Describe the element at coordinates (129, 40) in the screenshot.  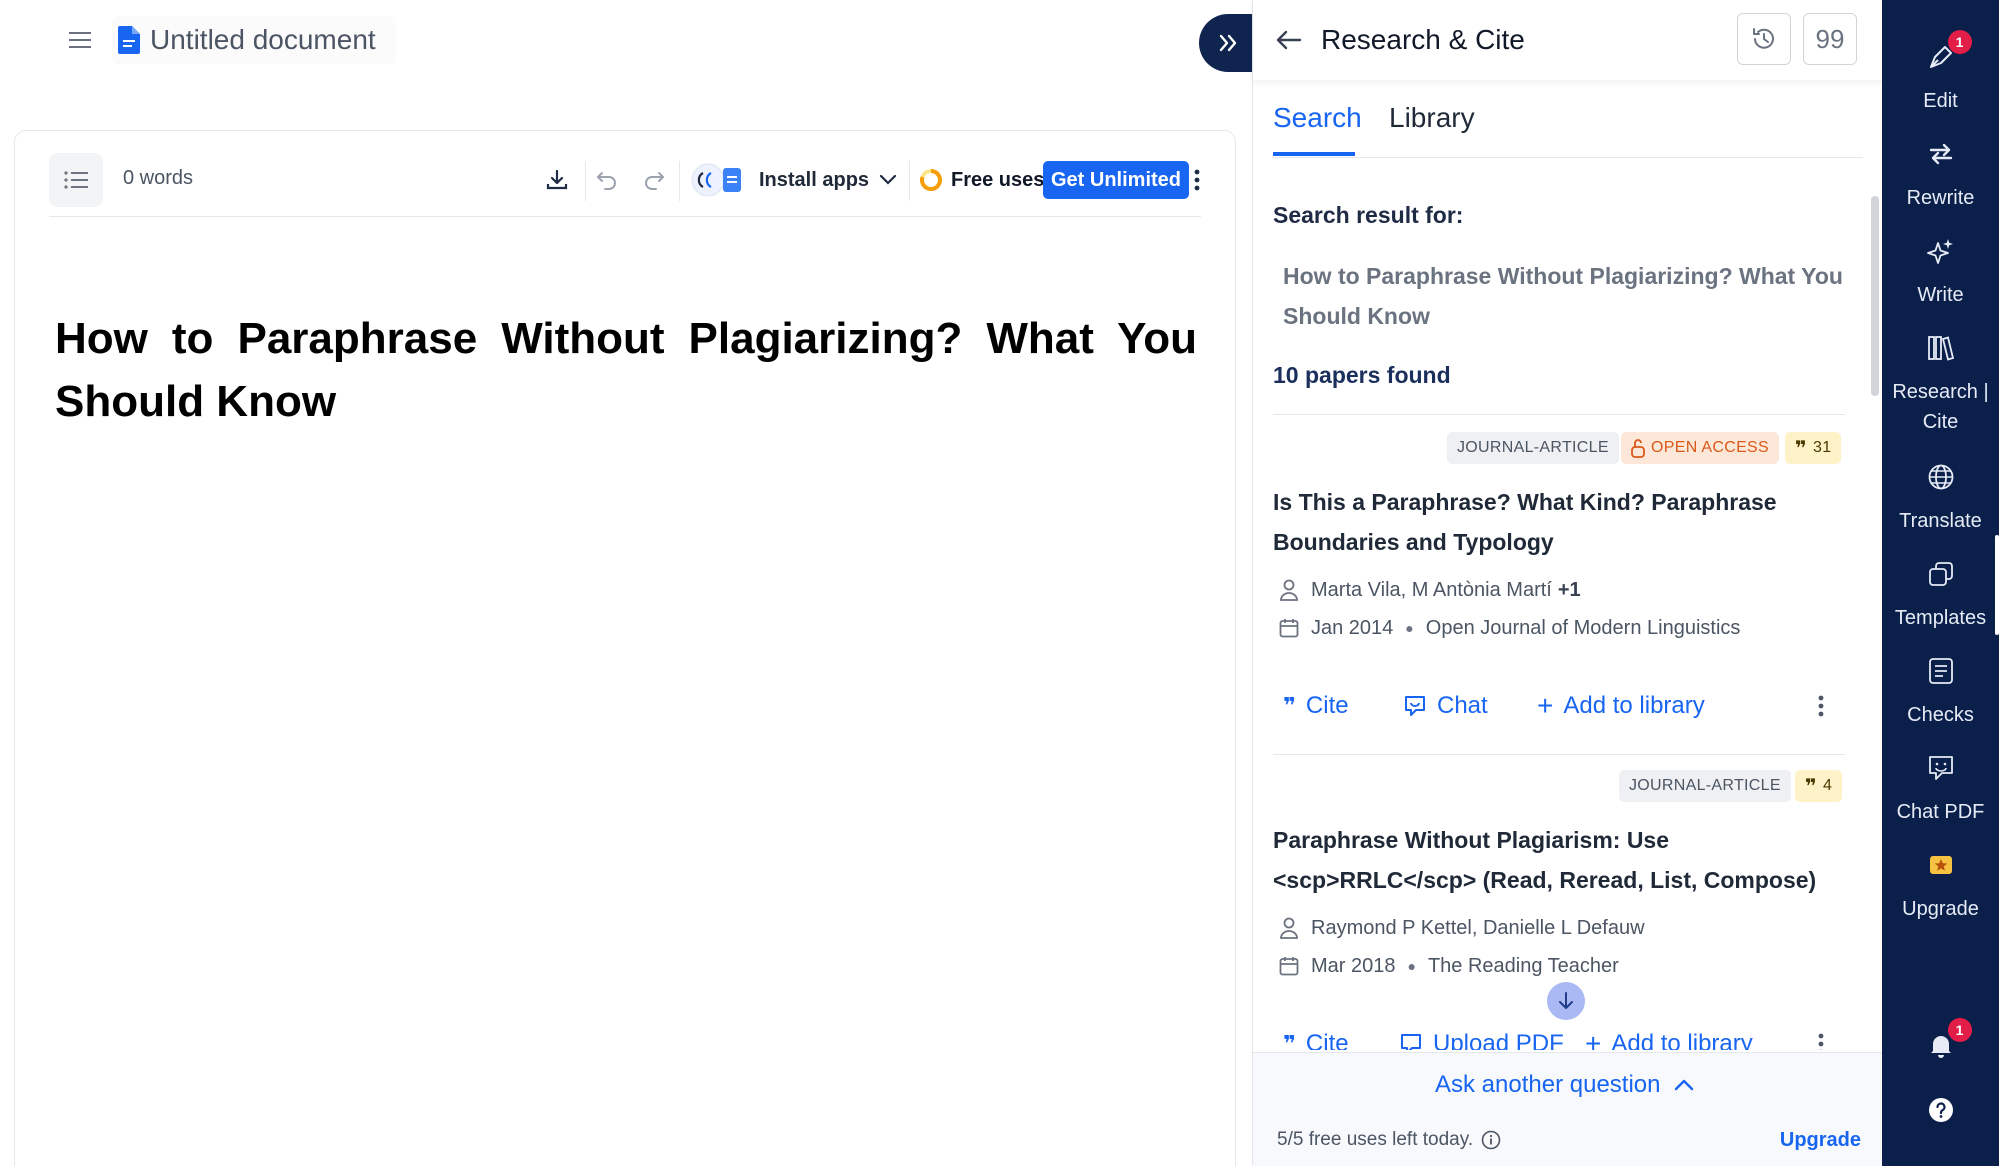
I see `document-file-icon` at that location.